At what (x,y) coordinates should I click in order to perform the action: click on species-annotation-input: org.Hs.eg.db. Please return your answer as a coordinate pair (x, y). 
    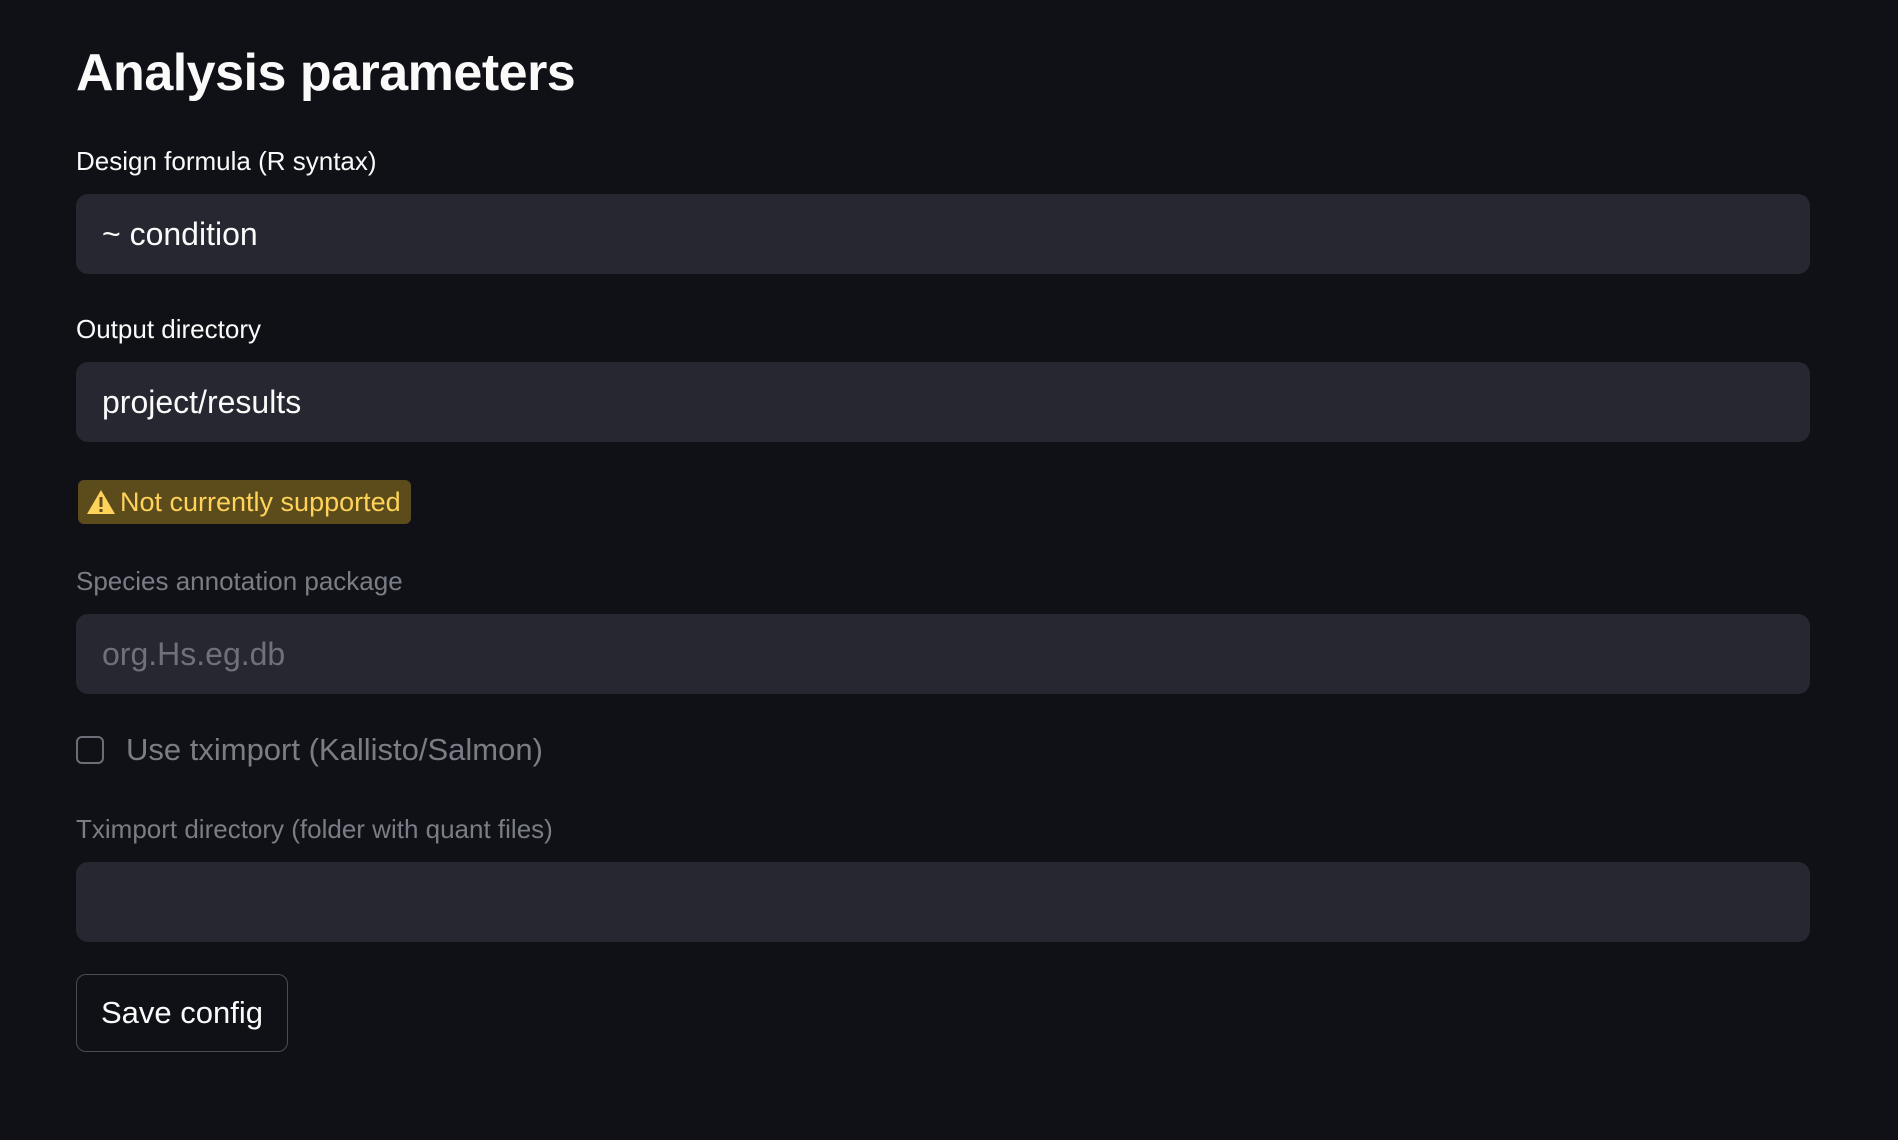
    Looking at the image, I should click on (943, 654).